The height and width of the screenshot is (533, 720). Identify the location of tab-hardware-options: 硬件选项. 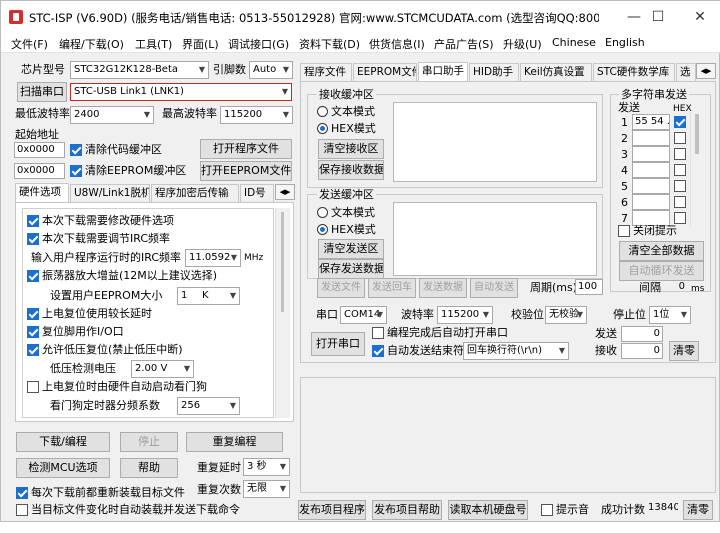
(42, 193).